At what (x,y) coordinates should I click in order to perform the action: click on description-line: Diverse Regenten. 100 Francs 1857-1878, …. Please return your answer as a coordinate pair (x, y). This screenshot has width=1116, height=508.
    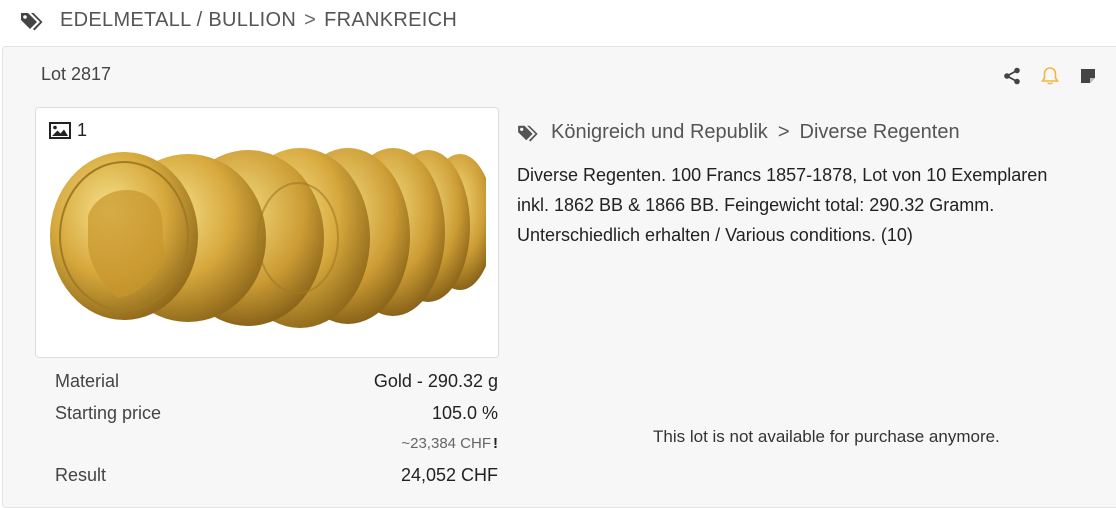
    Looking at the image, I should click on (782, 175).